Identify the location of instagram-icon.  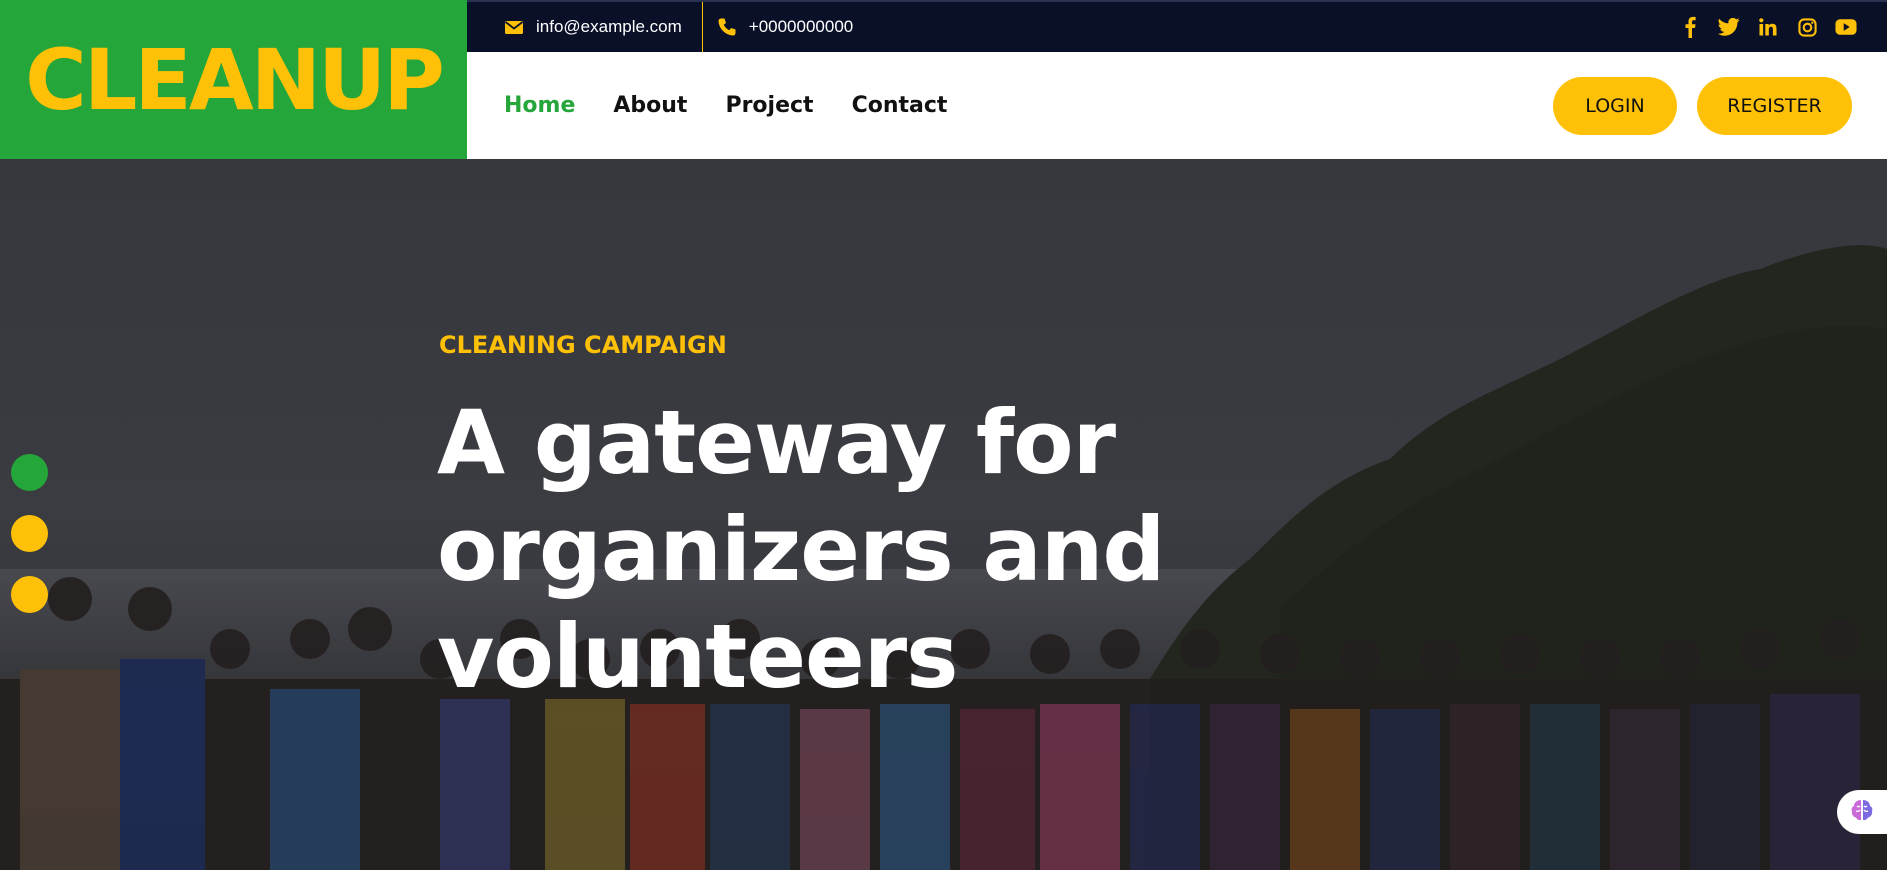
(1807, 27).